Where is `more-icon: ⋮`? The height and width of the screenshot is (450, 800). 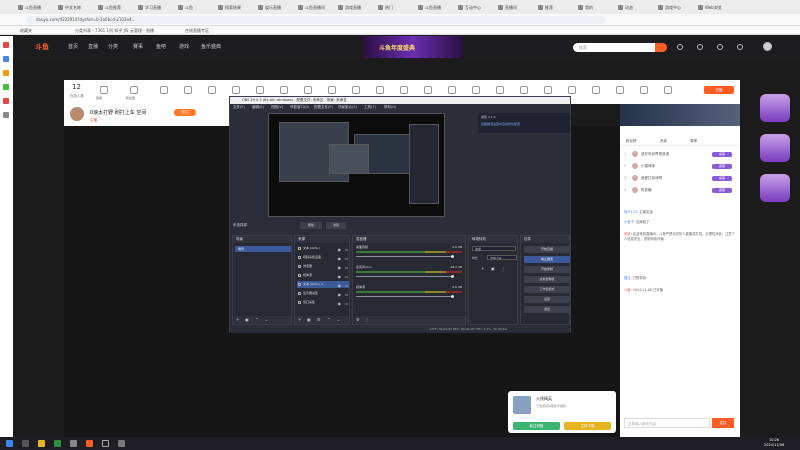
more-icon: ⋮ is located at coordinates (367, 319).